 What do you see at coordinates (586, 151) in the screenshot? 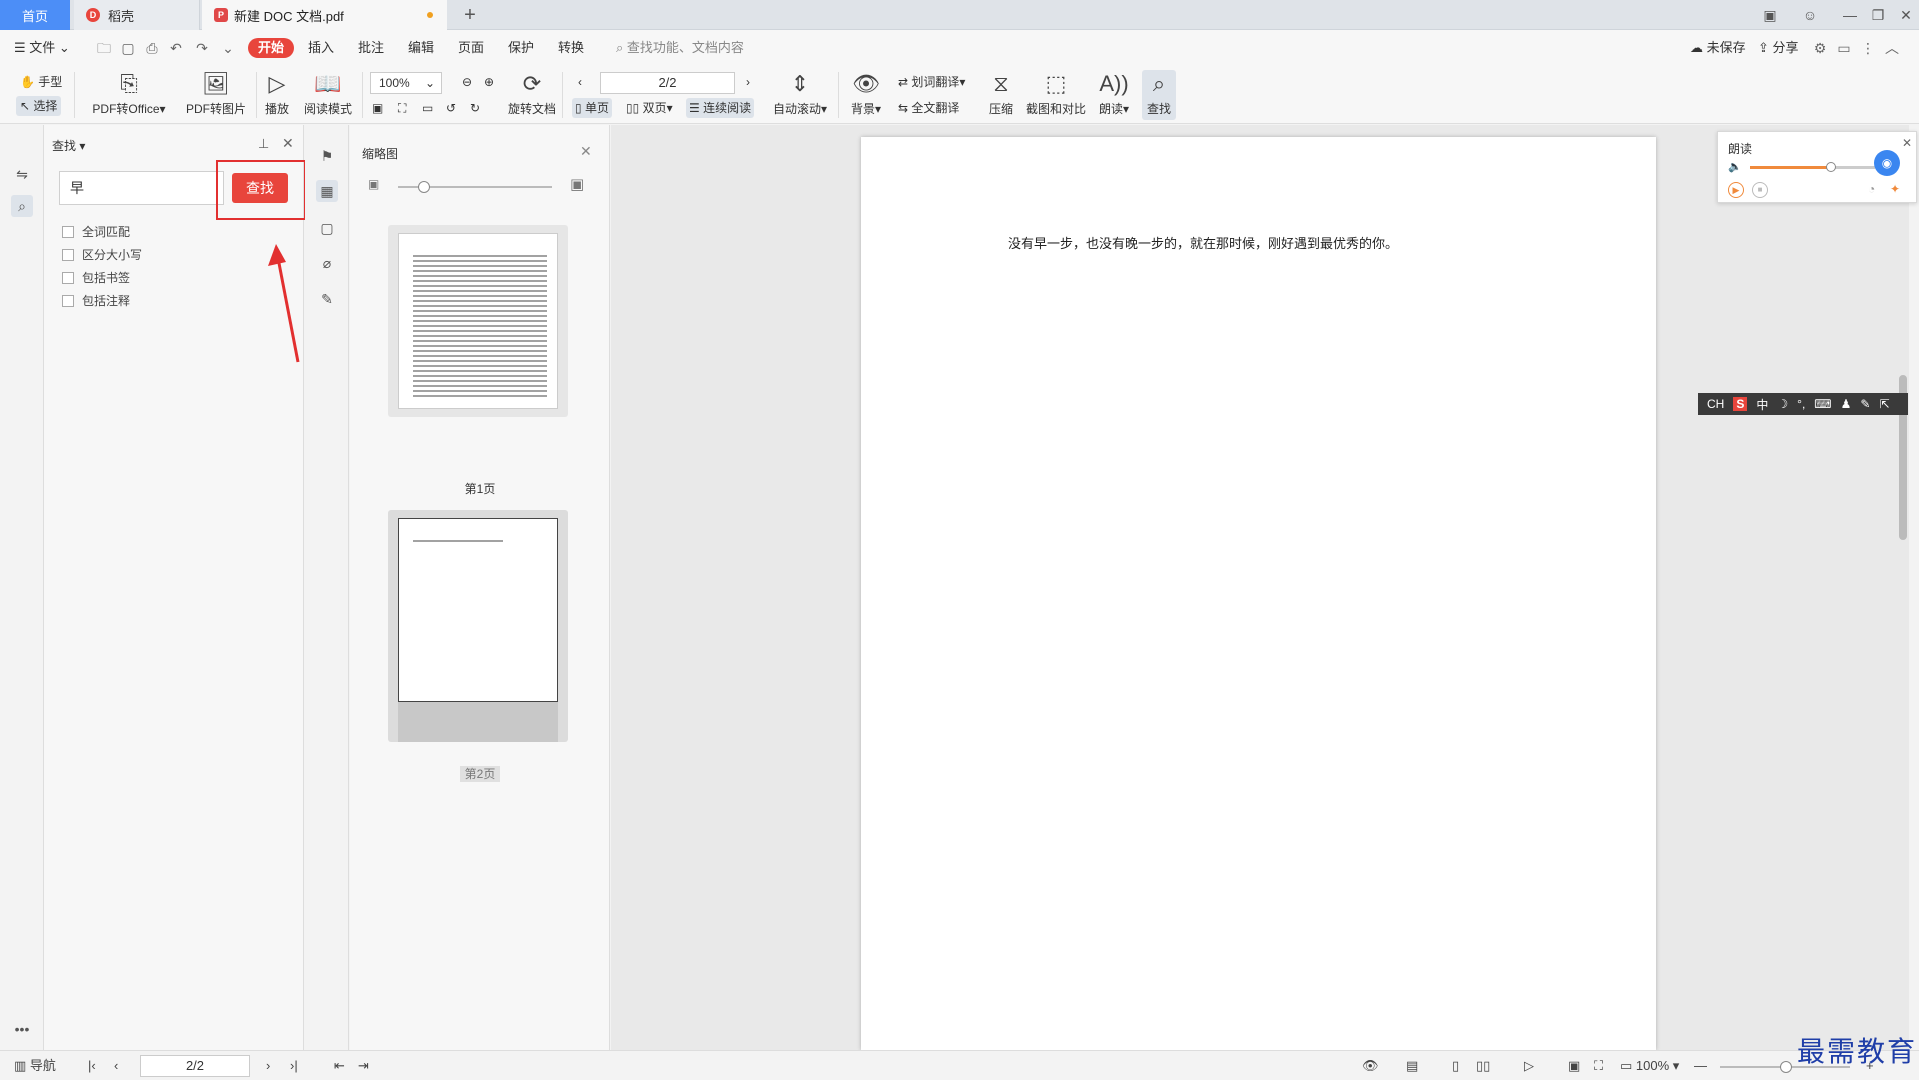
I see `close-thumbnail-icon: ✕` at bounding box center [586, 151].